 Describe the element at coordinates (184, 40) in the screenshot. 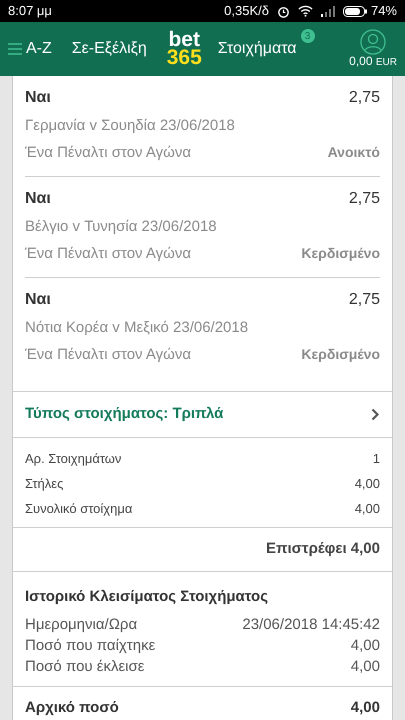

I see `logo-text: bet` at that location.